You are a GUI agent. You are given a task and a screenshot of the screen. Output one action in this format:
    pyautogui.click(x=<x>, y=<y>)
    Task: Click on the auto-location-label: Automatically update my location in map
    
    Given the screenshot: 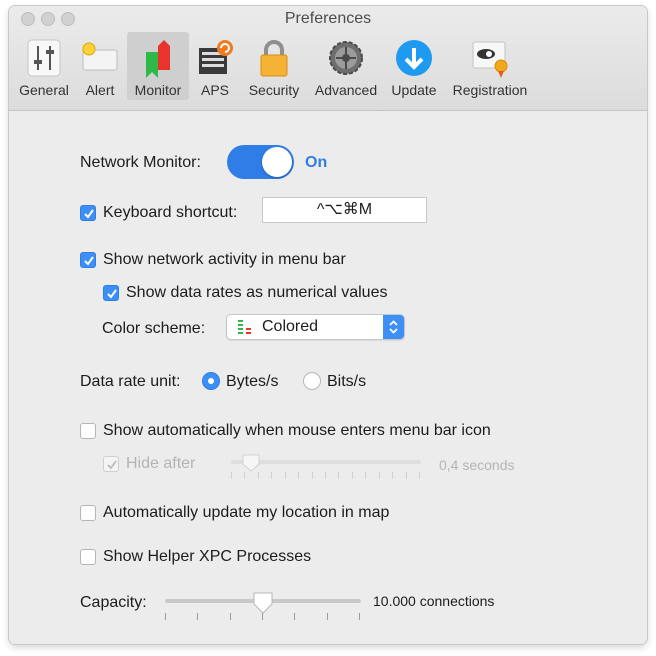 What is the action you would take?
    pyautogui.click(x=246, y=512)
    